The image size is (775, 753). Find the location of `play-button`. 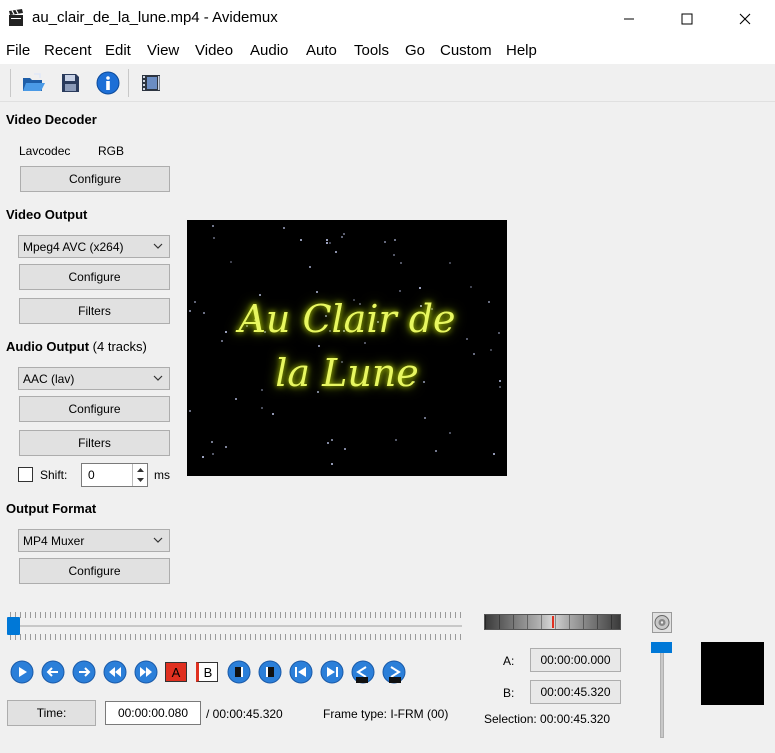

play-button is located at coordinates (22, 672).